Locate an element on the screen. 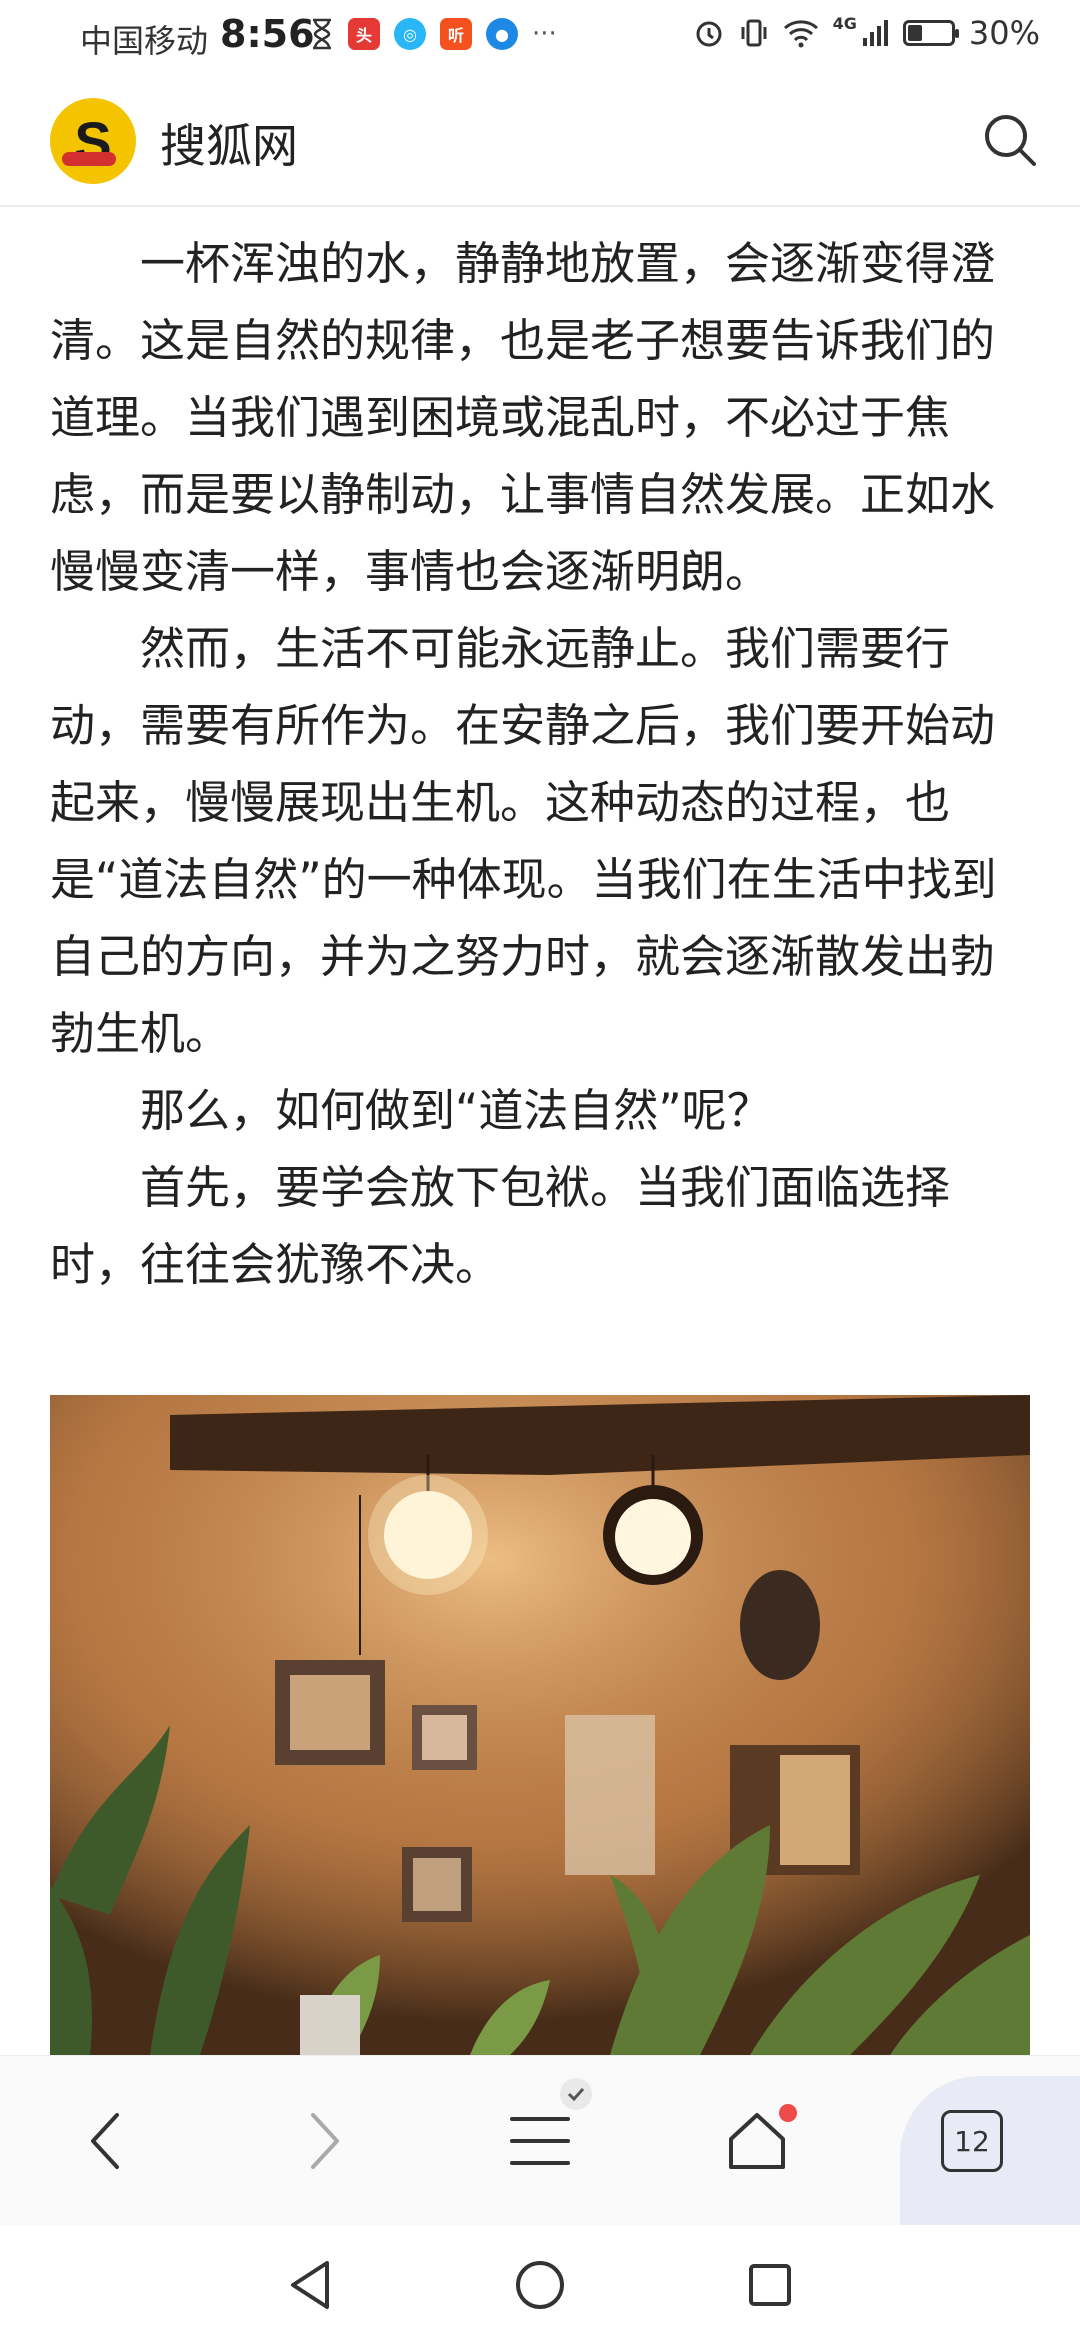 This screenshot has height=2340, width=1080. system-recents-button is located at coordinates (770, 2285).